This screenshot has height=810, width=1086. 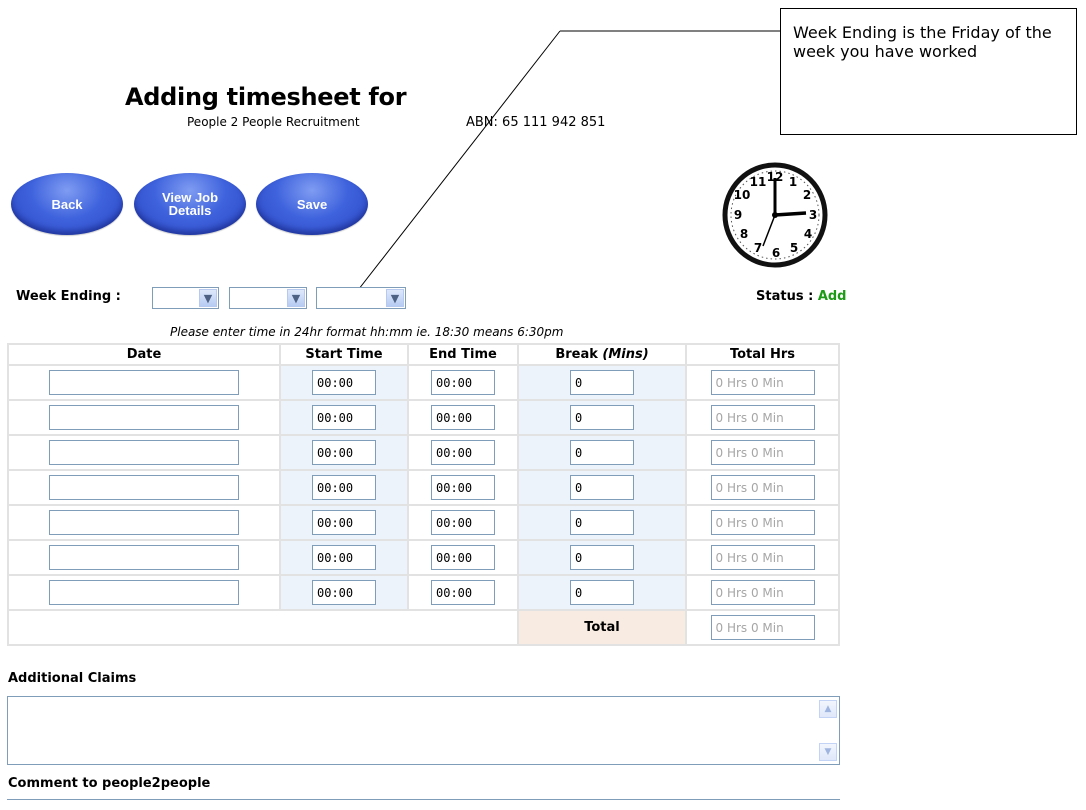 What do you see at coordinates (807, 195) in the screenshot?
I see `svg-text: 2` at bounding box center [807, 195].